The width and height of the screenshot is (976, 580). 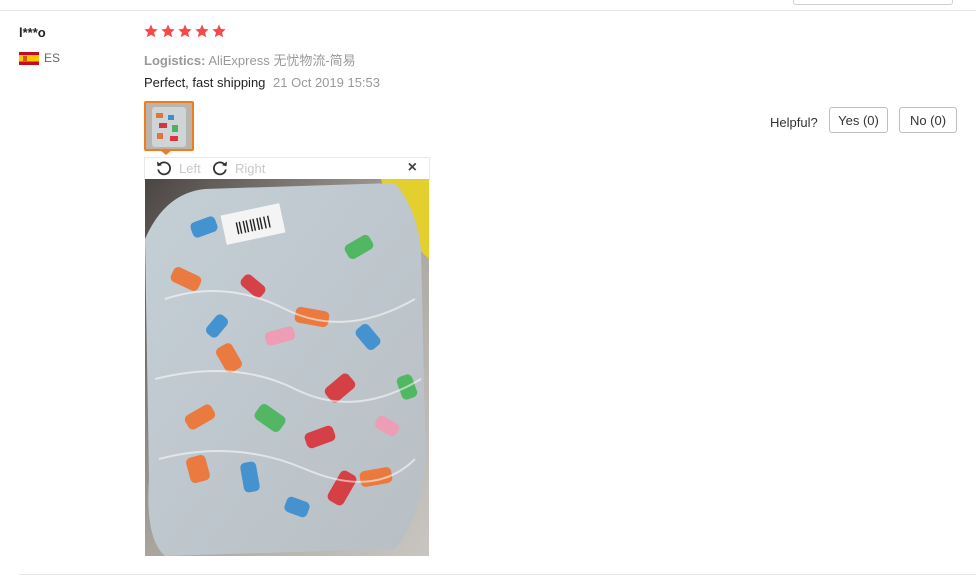 What do you see at coordinates (166, 152) in the screenshot?
I see `thumbnail-pointer` at bounding box center [166, 152].